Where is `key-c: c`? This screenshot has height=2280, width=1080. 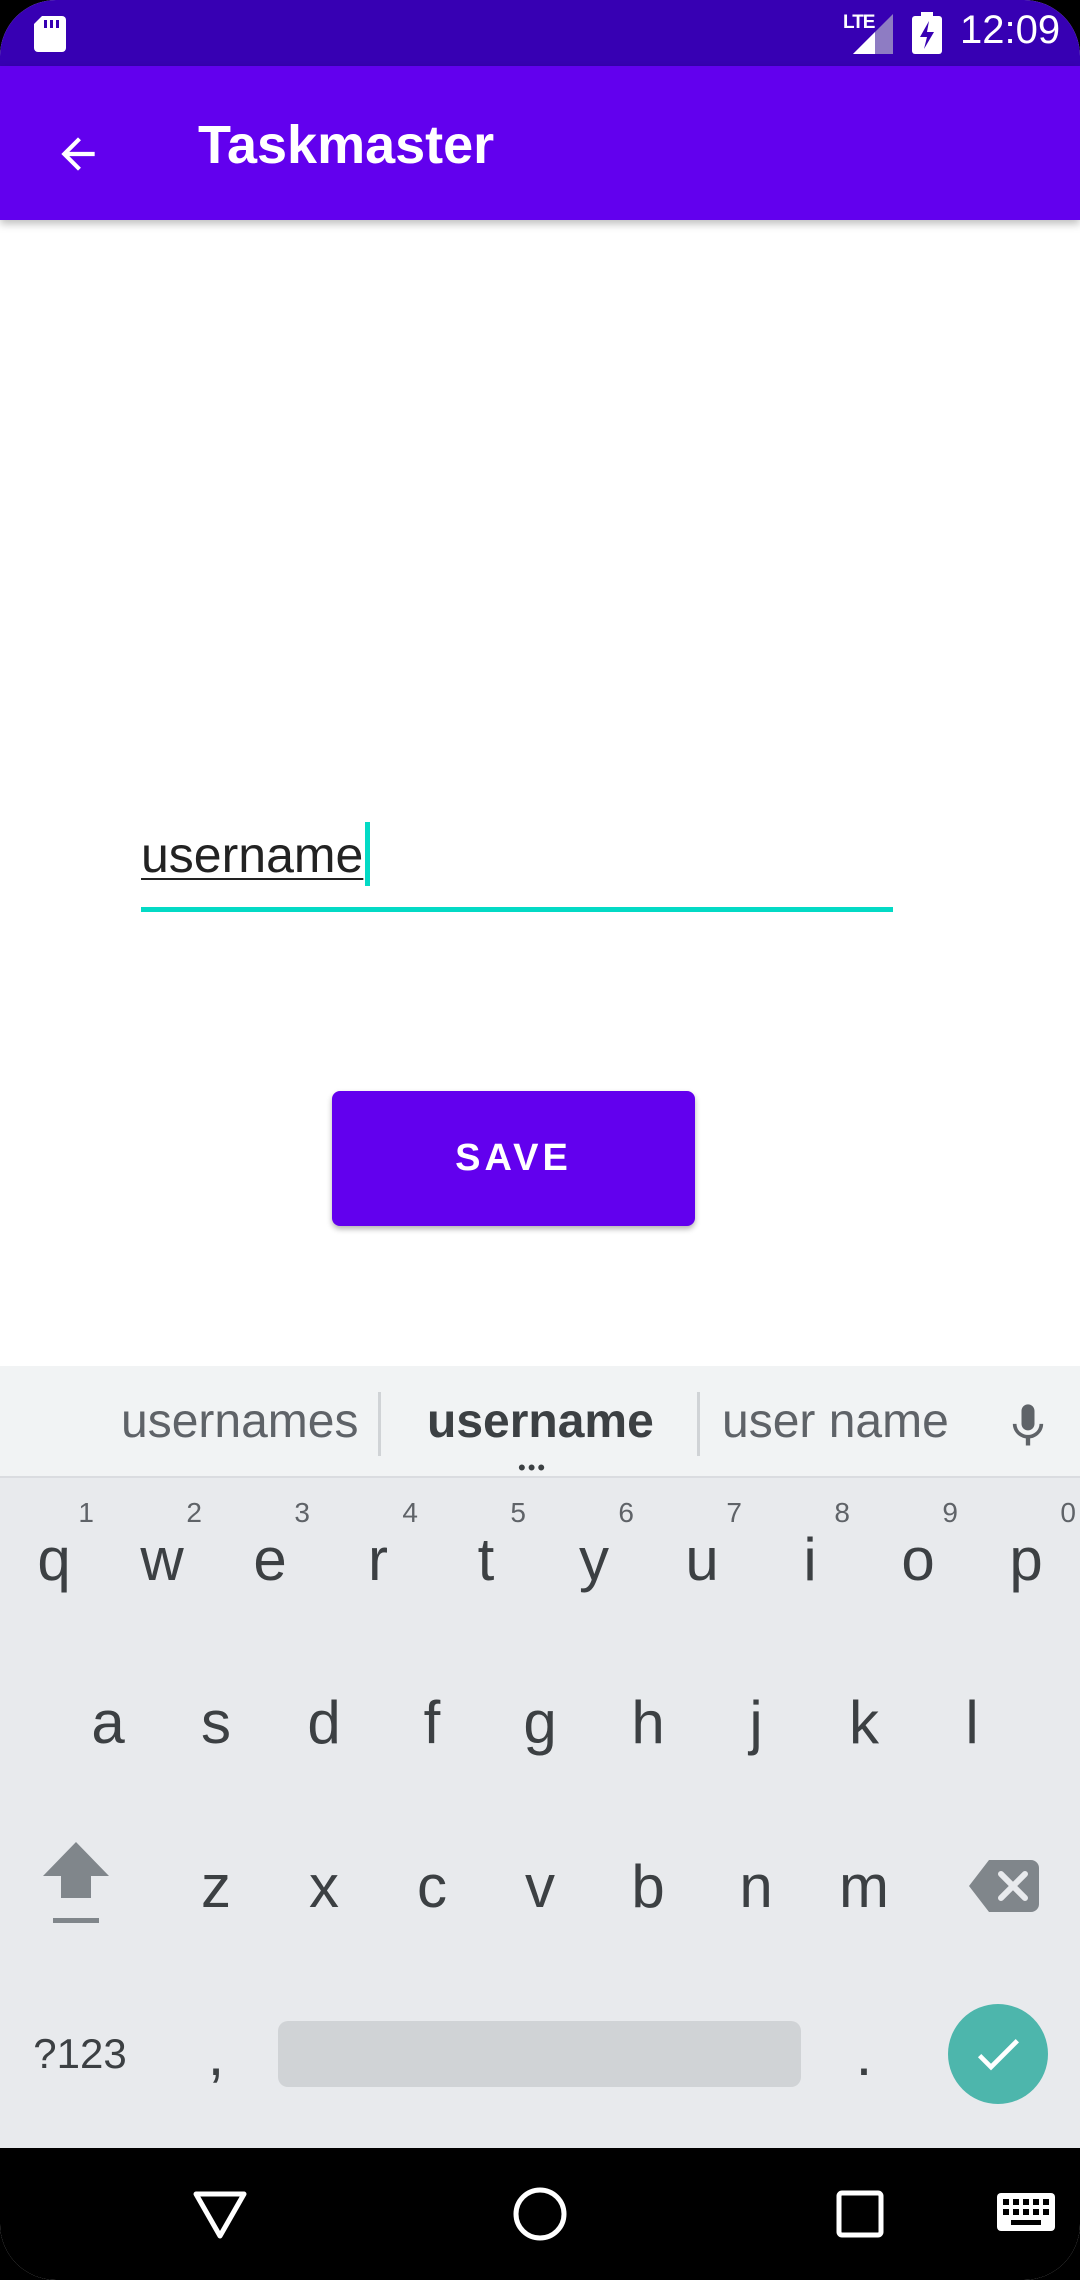 key-c: c is located at coordinates (432, 1886).